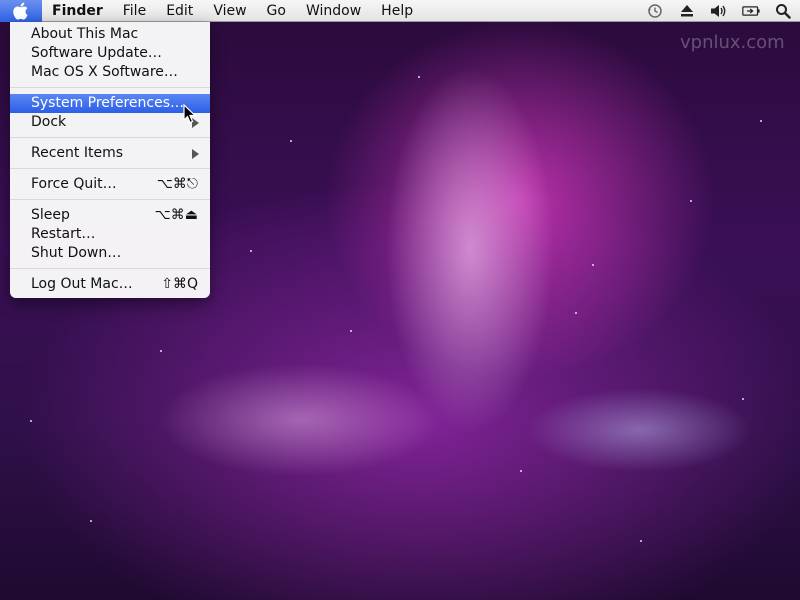 The height and width of the screenshot is (600, 800). What do you see at coordinates (687, 11) in the screenshot?
I see `eject-icon` at bounding box center [687, 11].